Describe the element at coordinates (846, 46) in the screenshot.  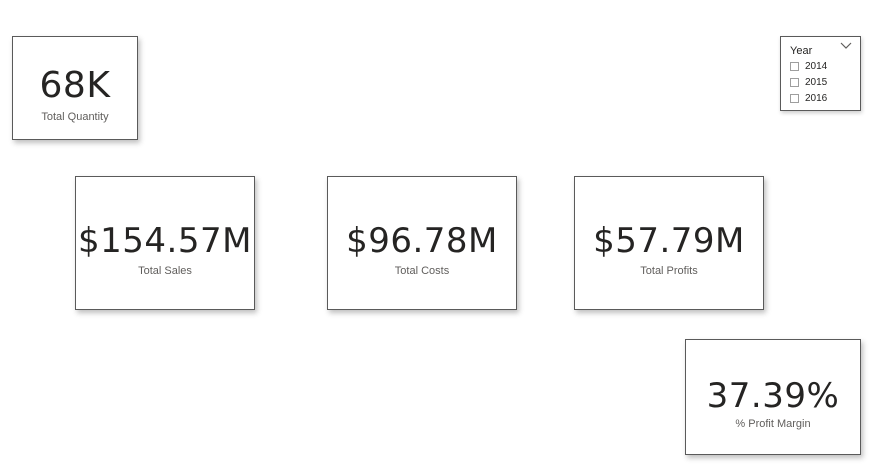
I see `chevron-down-icon` at that location.